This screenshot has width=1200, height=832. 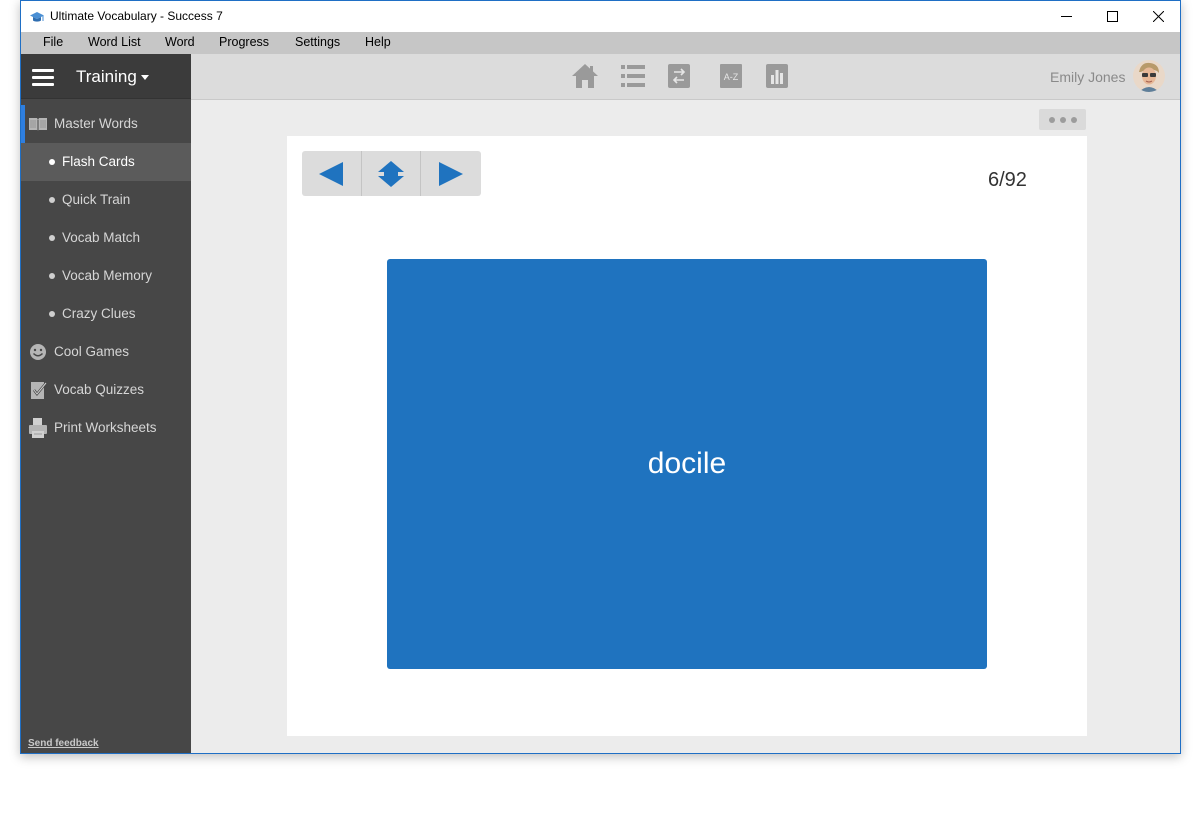 What do you see at coordinates (679, 76) in the screenshot?
I see `swap-icon` at bounding box center [679, 76].